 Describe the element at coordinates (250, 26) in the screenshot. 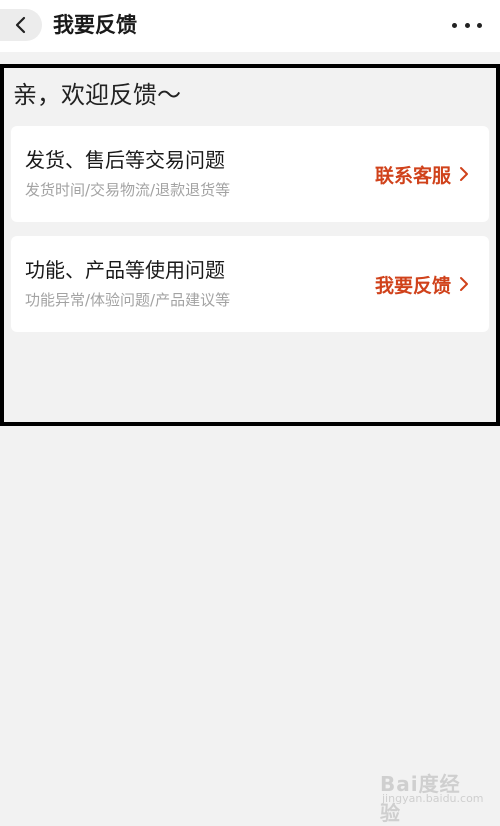

I see `top-bar: 我要反馈` at that location.